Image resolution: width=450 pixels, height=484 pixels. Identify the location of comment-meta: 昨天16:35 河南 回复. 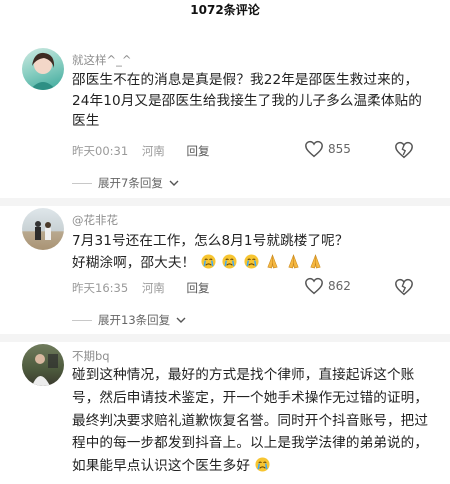
(145, 288).